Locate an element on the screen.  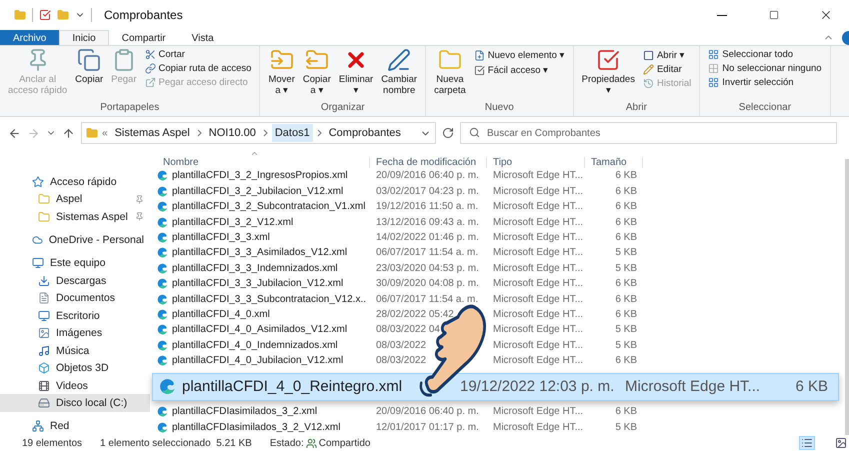
large-icons-view-button is located at coordinates (841, 443).